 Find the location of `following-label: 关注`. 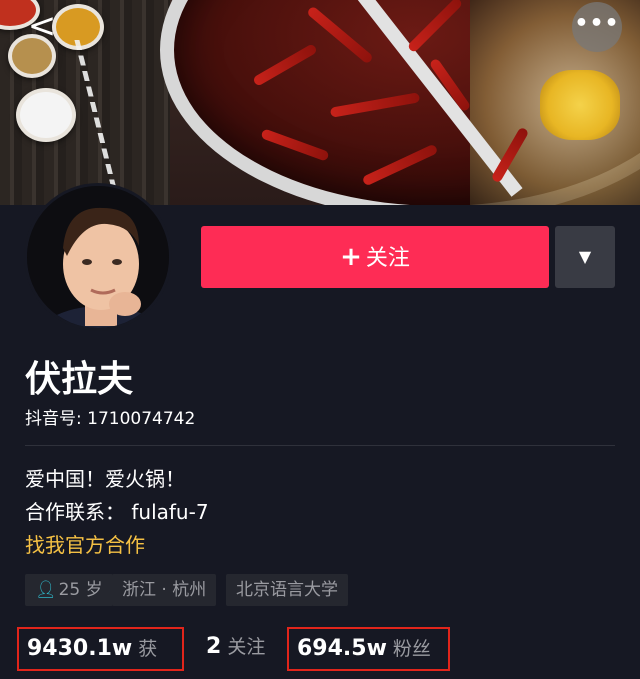

following-label: 关注 is located at coordinates (246, 647).